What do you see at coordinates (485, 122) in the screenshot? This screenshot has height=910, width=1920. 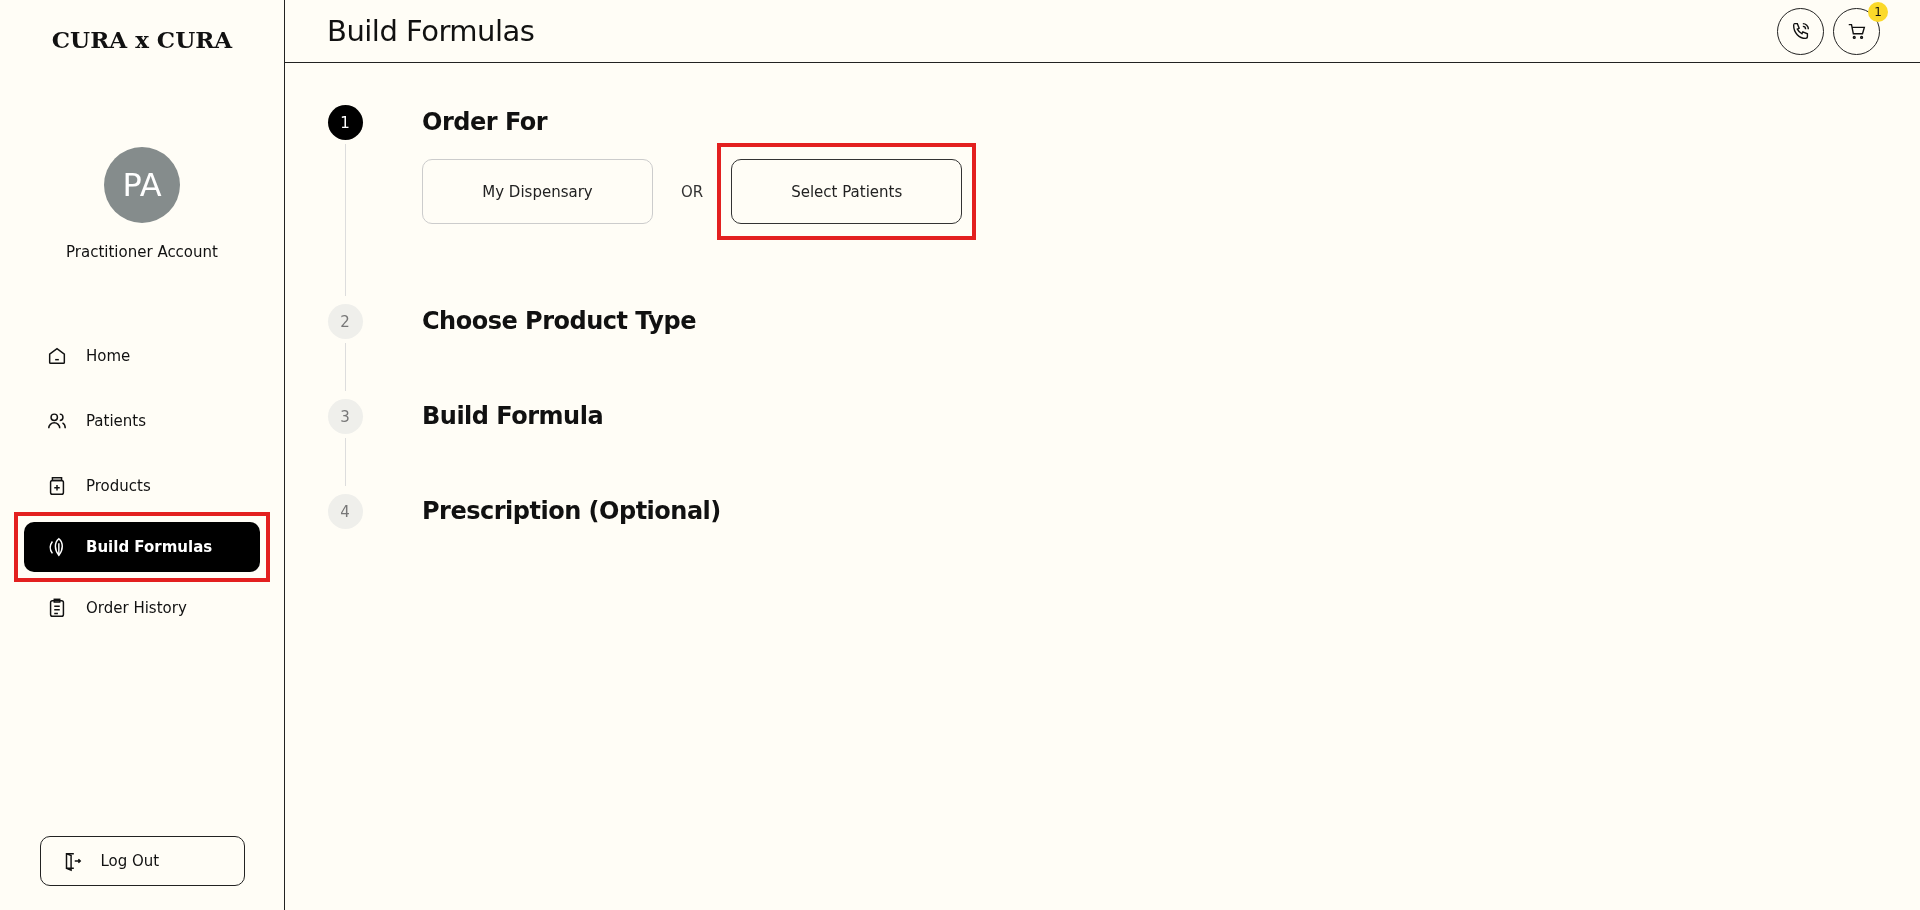 I see `step-title: Order For` at bounding box center [485, 122].